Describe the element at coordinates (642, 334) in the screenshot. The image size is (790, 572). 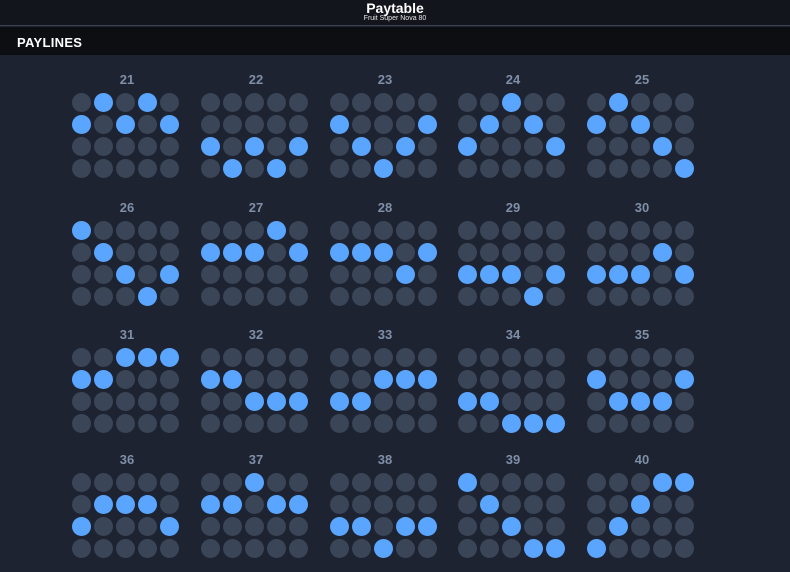
I see `payline-number: 35` at that location.